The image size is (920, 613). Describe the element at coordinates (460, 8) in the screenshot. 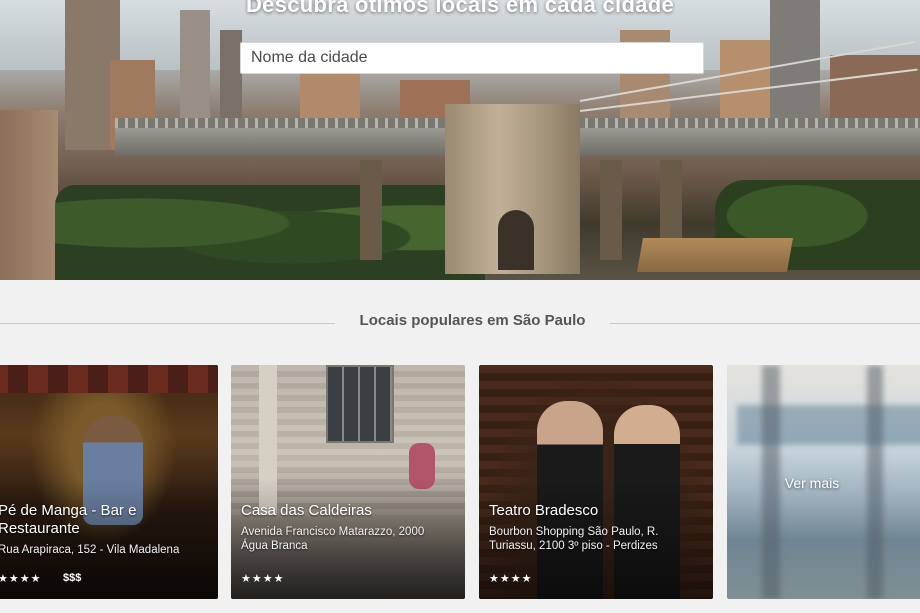

I see `hero-title: Descubra ótimos locais em cada cidade` at that location.